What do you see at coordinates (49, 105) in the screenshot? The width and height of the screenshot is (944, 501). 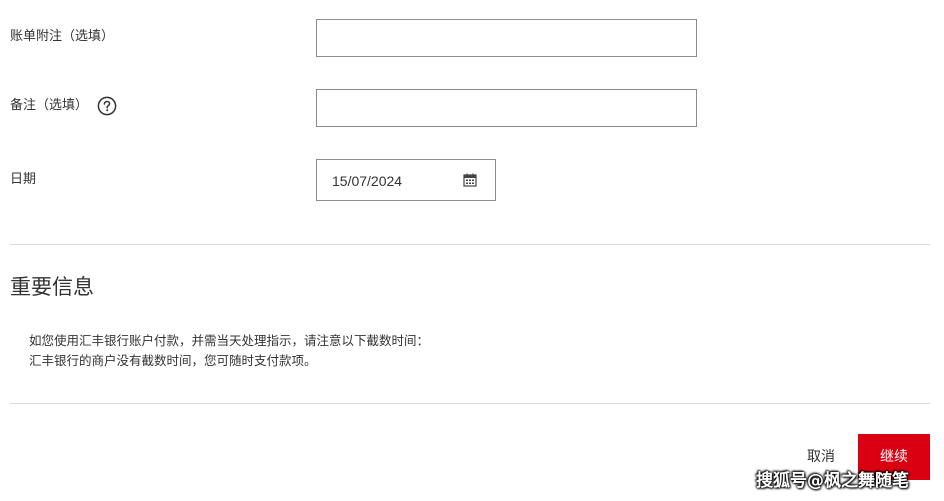 I see `remark-label: 备注（选填）` at bounding box center [49, 105].